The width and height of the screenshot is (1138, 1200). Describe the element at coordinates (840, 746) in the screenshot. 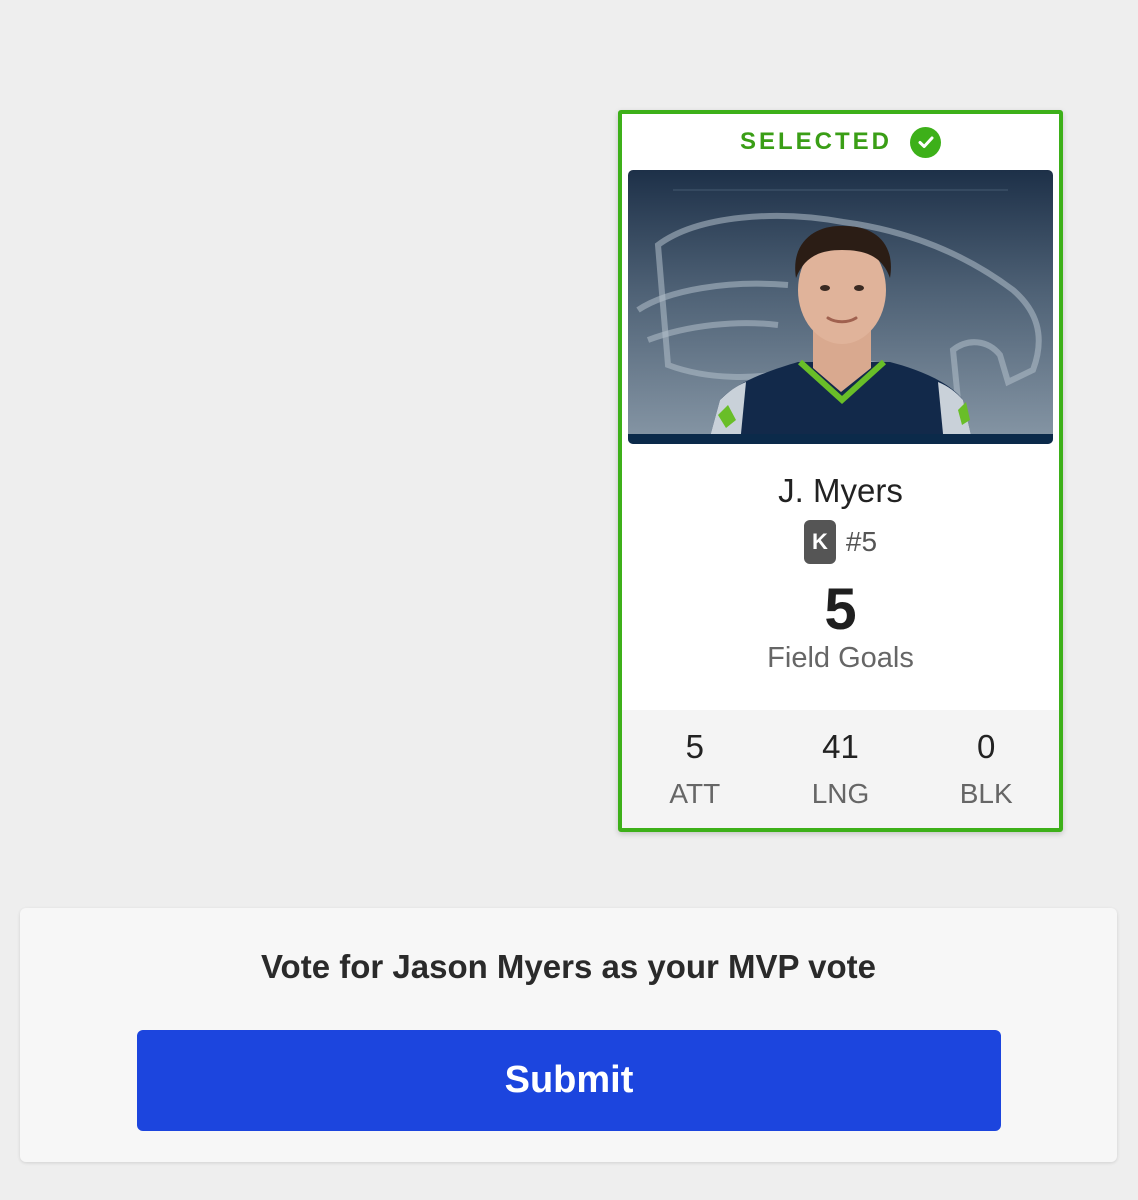

I see `stat-value: 41` at that location.